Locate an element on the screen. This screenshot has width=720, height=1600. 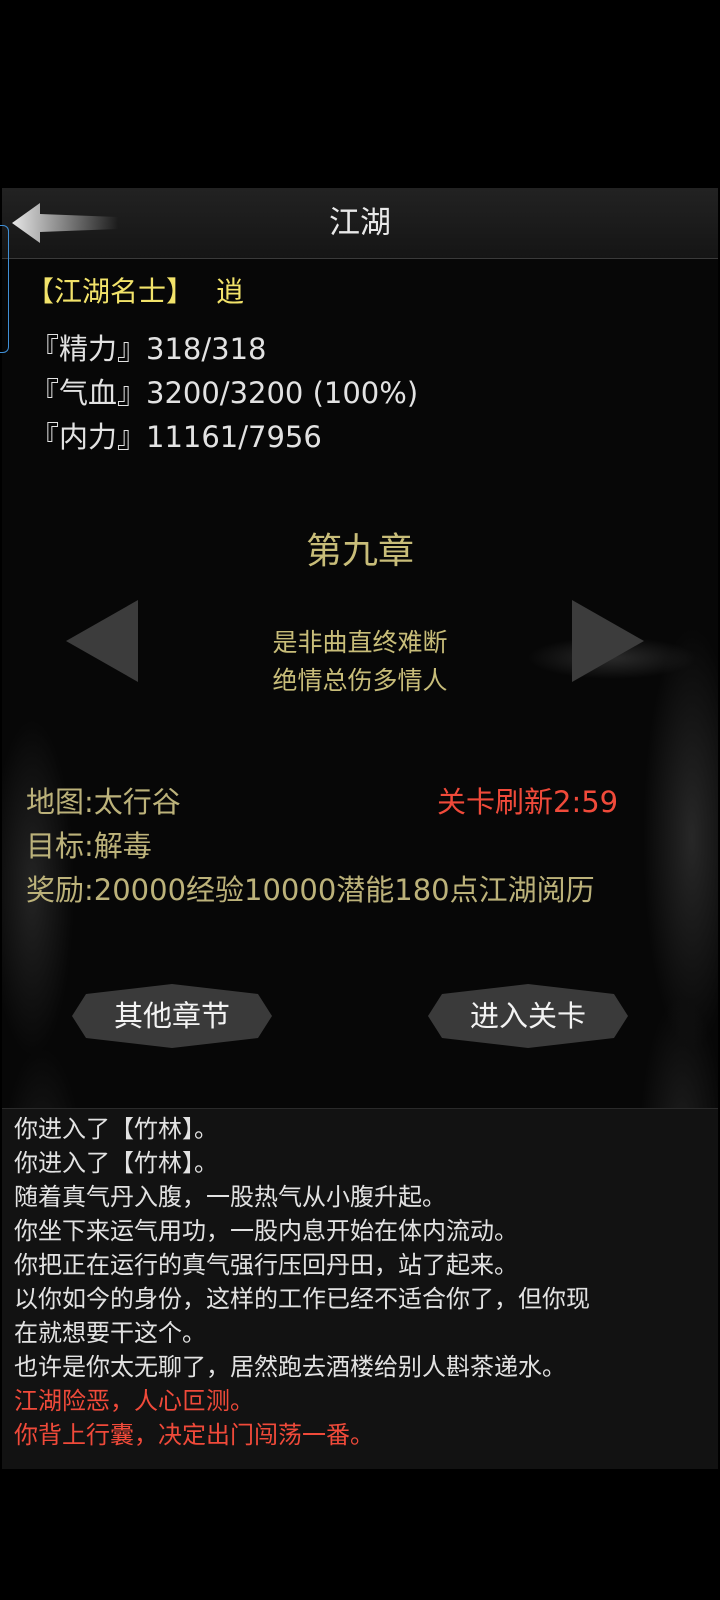
log-line: 你背上行囊，决定出门闯荡一番。 is located at coordinates (194, 1435).